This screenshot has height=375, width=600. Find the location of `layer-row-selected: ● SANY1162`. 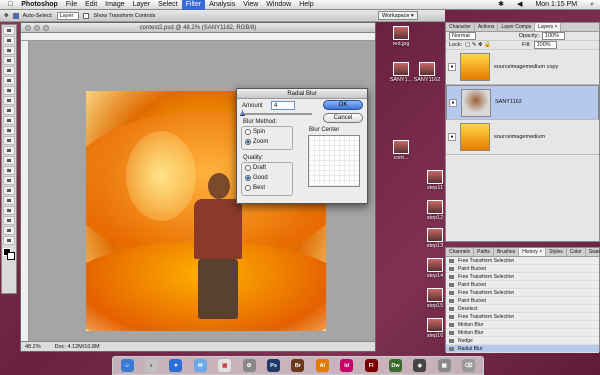

layer-row-selected: ● SANY1162 is located at coordinates (522, 102).